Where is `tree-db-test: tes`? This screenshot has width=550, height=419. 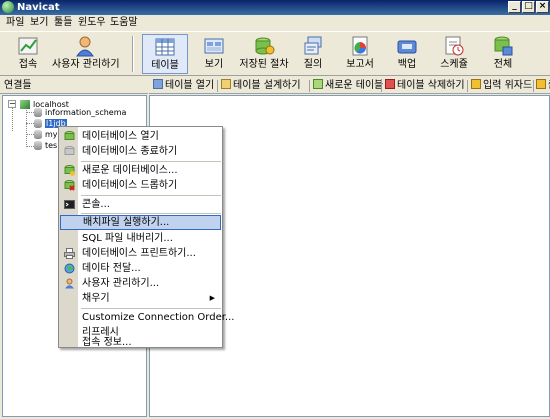
tree-db-test: tes is located at coordinates (45, 145).